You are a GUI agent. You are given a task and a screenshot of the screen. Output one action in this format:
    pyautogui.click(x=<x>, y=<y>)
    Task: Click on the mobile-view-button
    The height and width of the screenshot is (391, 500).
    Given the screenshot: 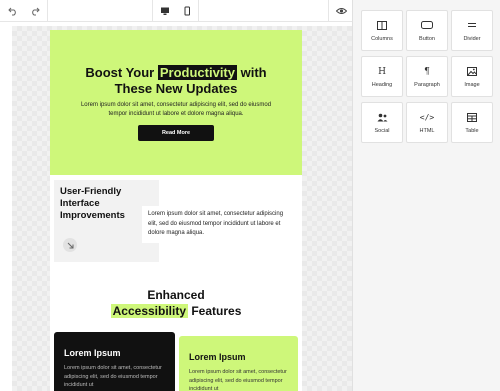 What is the action you would take?
    pyautogui.click(x=187, y=11)
    